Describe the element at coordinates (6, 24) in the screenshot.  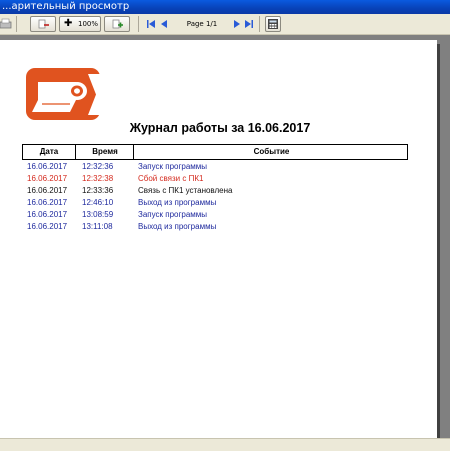
I see `printer-icon` at that location.